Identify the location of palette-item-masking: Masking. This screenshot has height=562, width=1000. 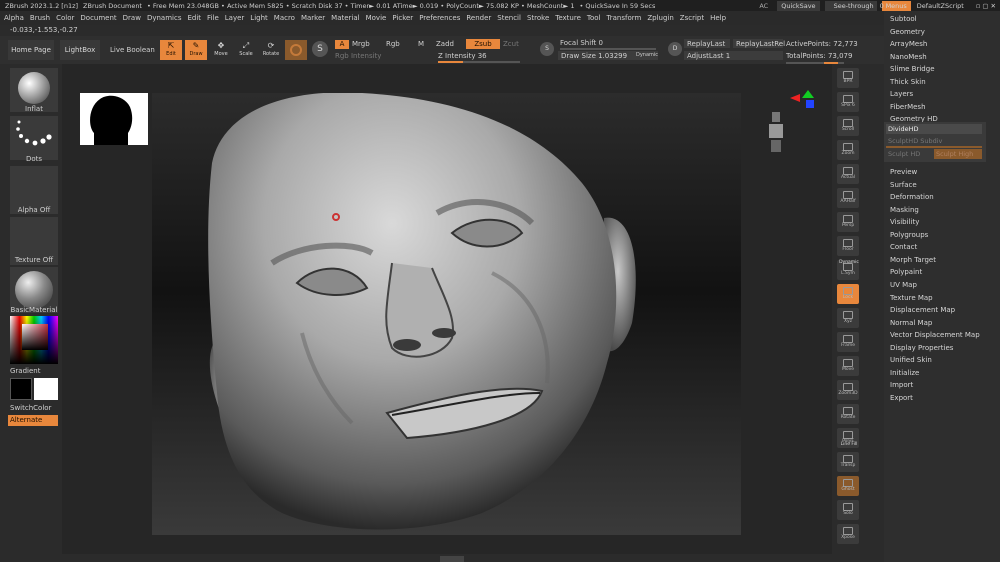
(904, 210).